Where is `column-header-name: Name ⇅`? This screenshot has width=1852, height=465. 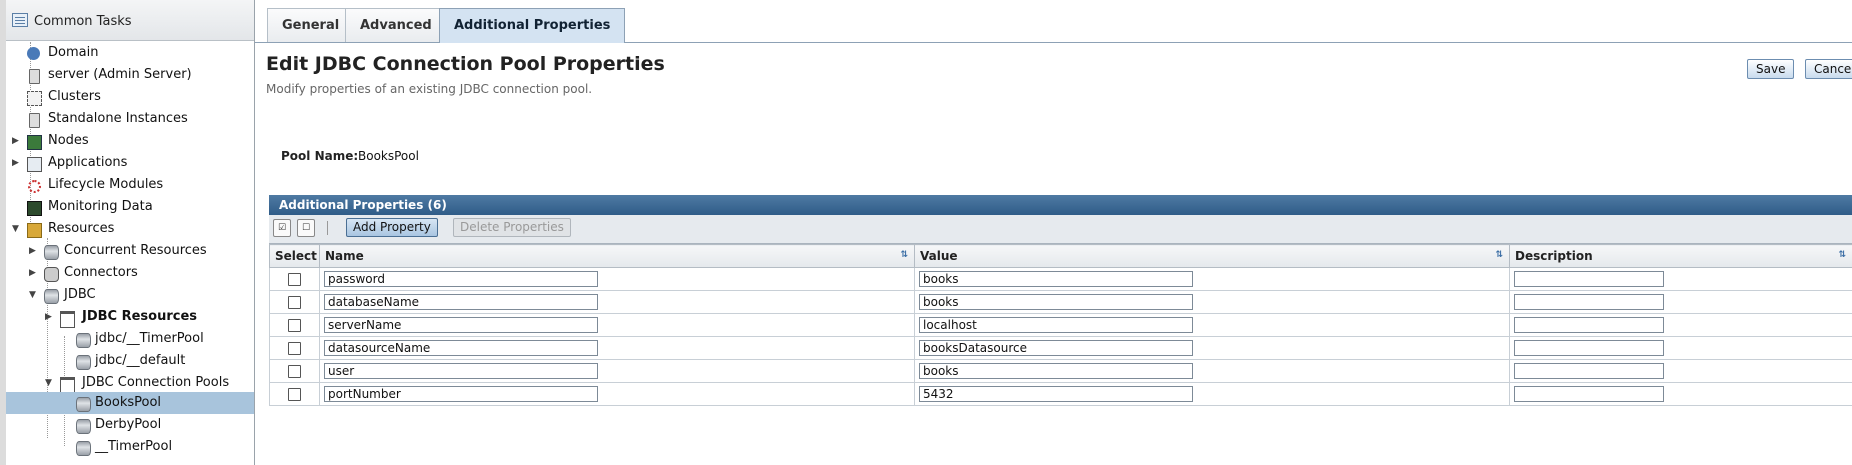 column-header-name: Name ⇅ is located at coordinates (617, 256).